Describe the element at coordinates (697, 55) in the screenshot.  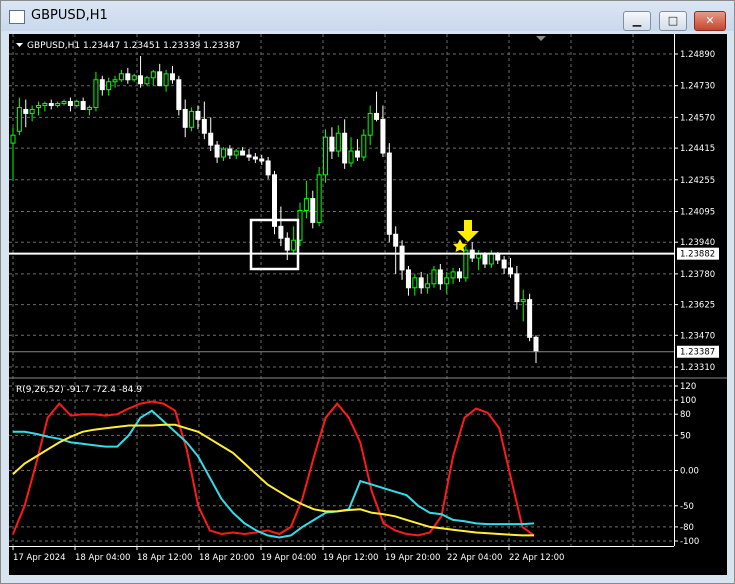
I see `price-tick-label: 1.24890` at that location.